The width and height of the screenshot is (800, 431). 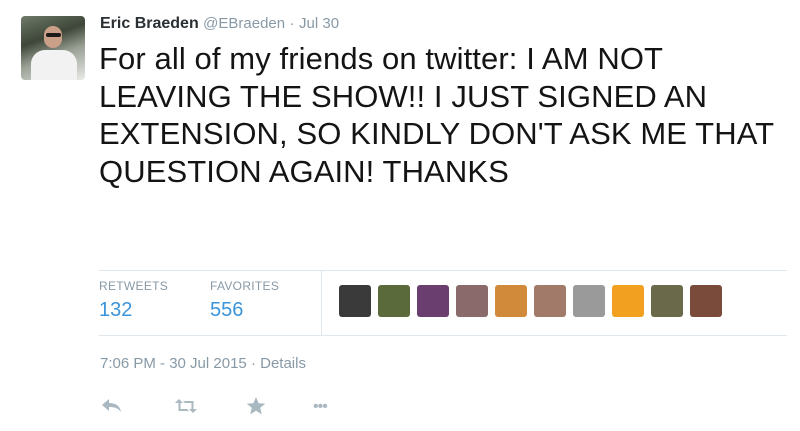 What do you see at coordinates (244, 23) in the screenshot?
I see `user-handle: @EBraeden` at bounding box center [244, 23].